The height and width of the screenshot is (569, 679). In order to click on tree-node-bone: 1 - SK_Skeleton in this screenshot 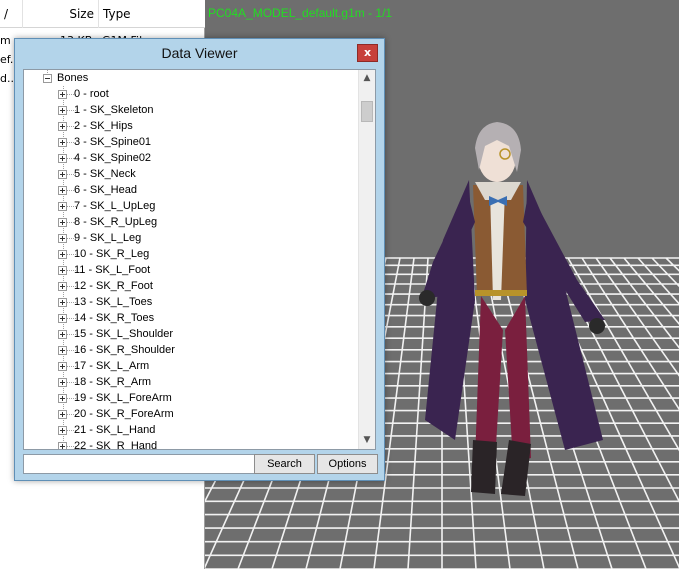, I will do `click(114, 110)`.